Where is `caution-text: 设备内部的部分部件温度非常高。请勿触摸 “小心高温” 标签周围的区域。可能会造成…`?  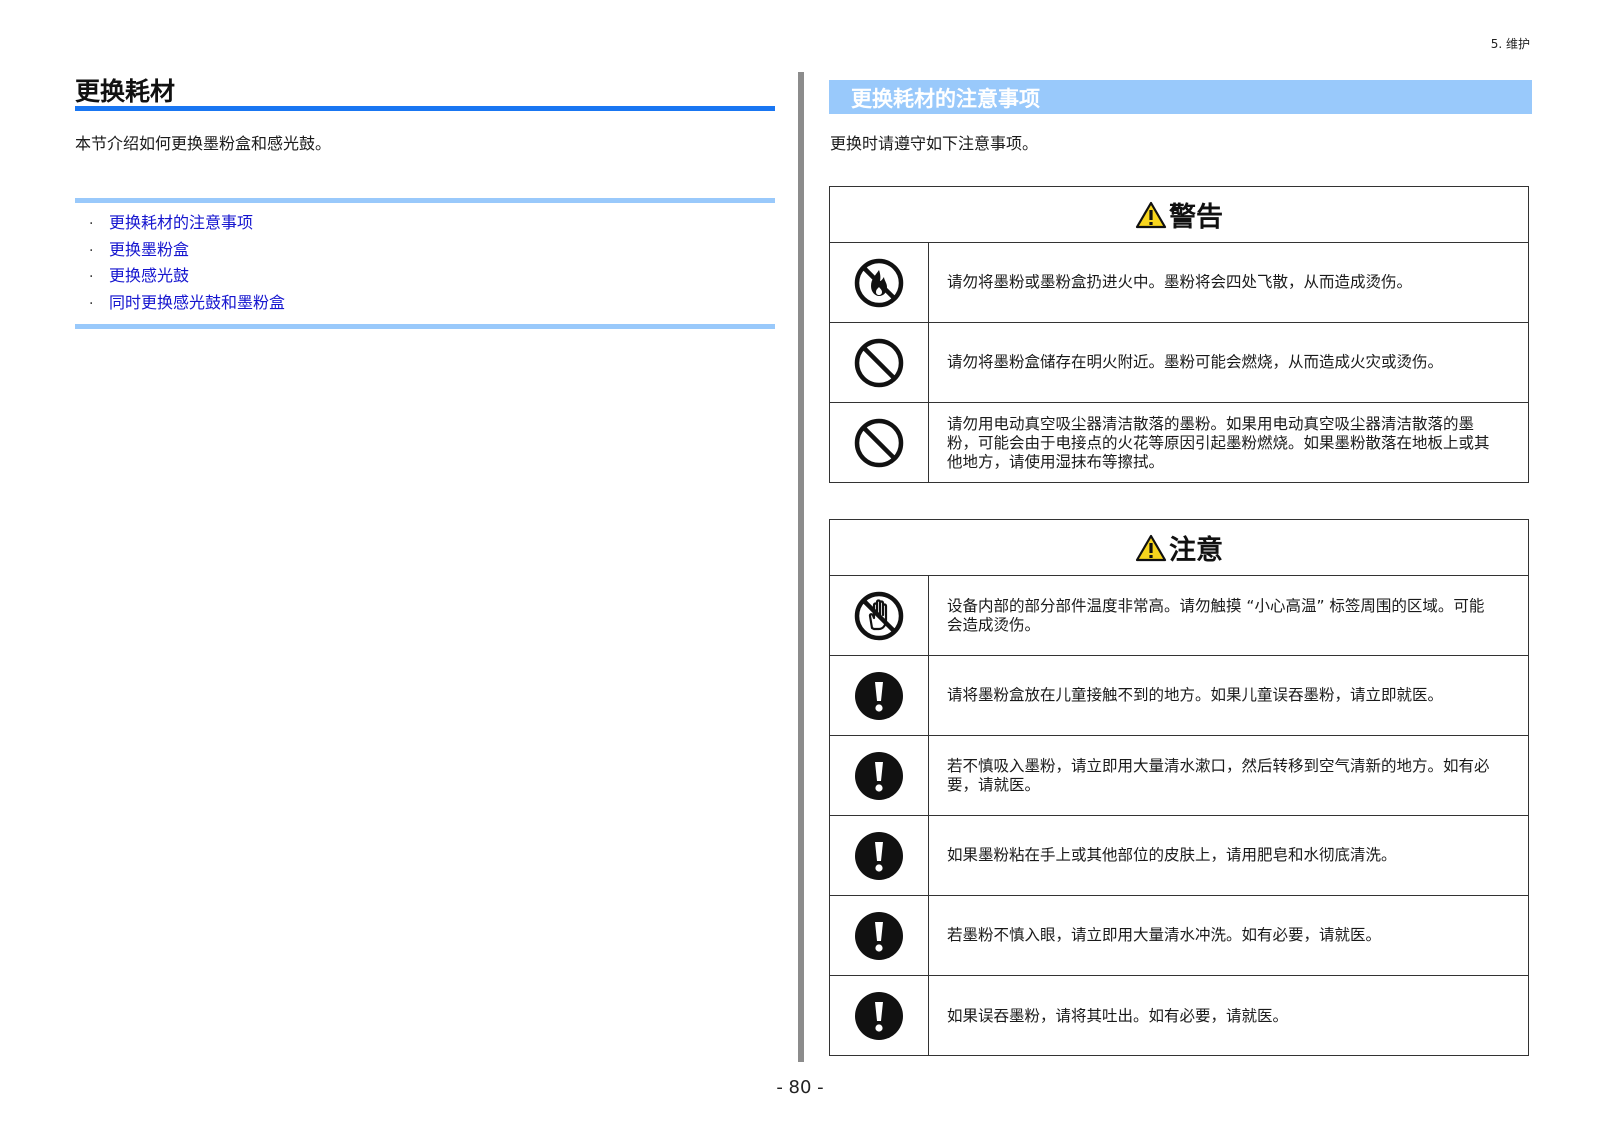
caution-text: 设备内部的部分部件温度非常高。请勿触摸 “小心高温” 标签周围的区域。可能会造成… is located at coordinates (1216, 615).